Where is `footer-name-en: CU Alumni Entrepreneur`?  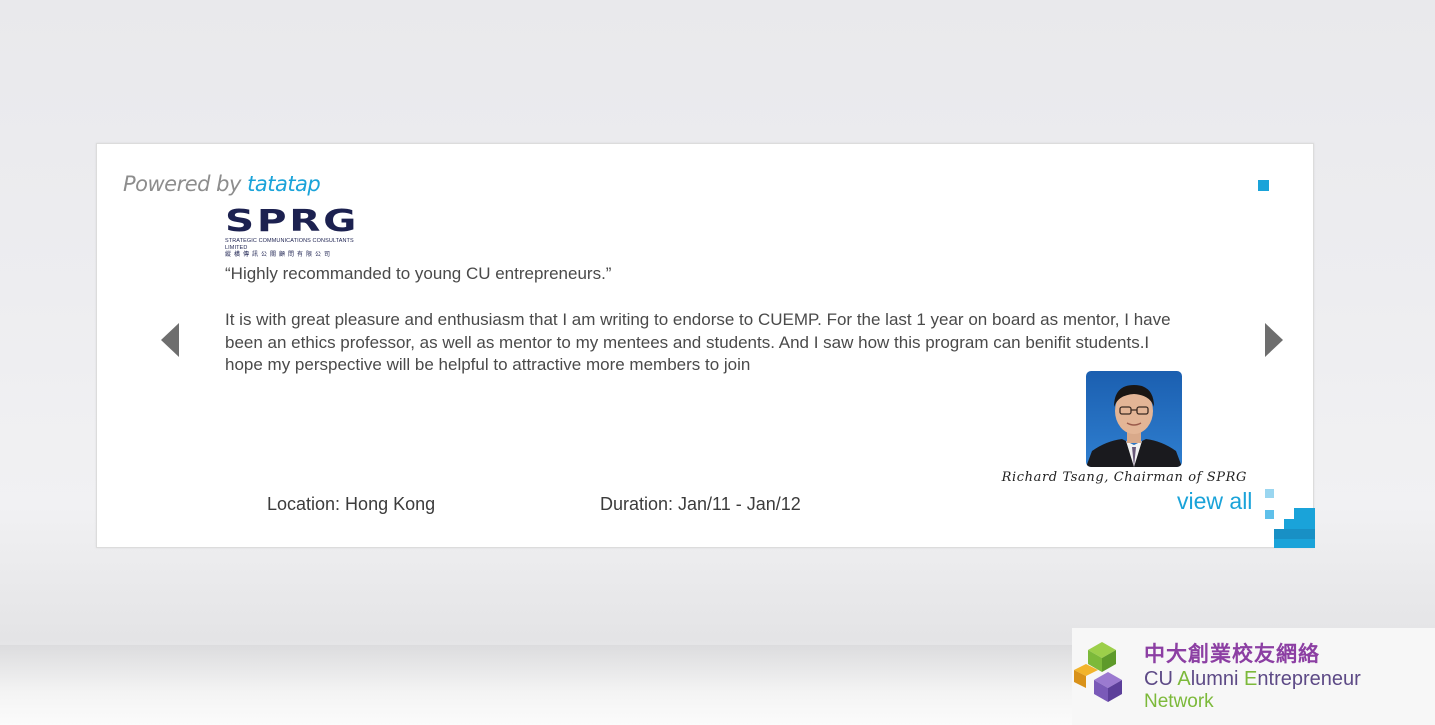
footer-name-en: CU Alumni Entrepreneur is located at coordinates (1252, 679).